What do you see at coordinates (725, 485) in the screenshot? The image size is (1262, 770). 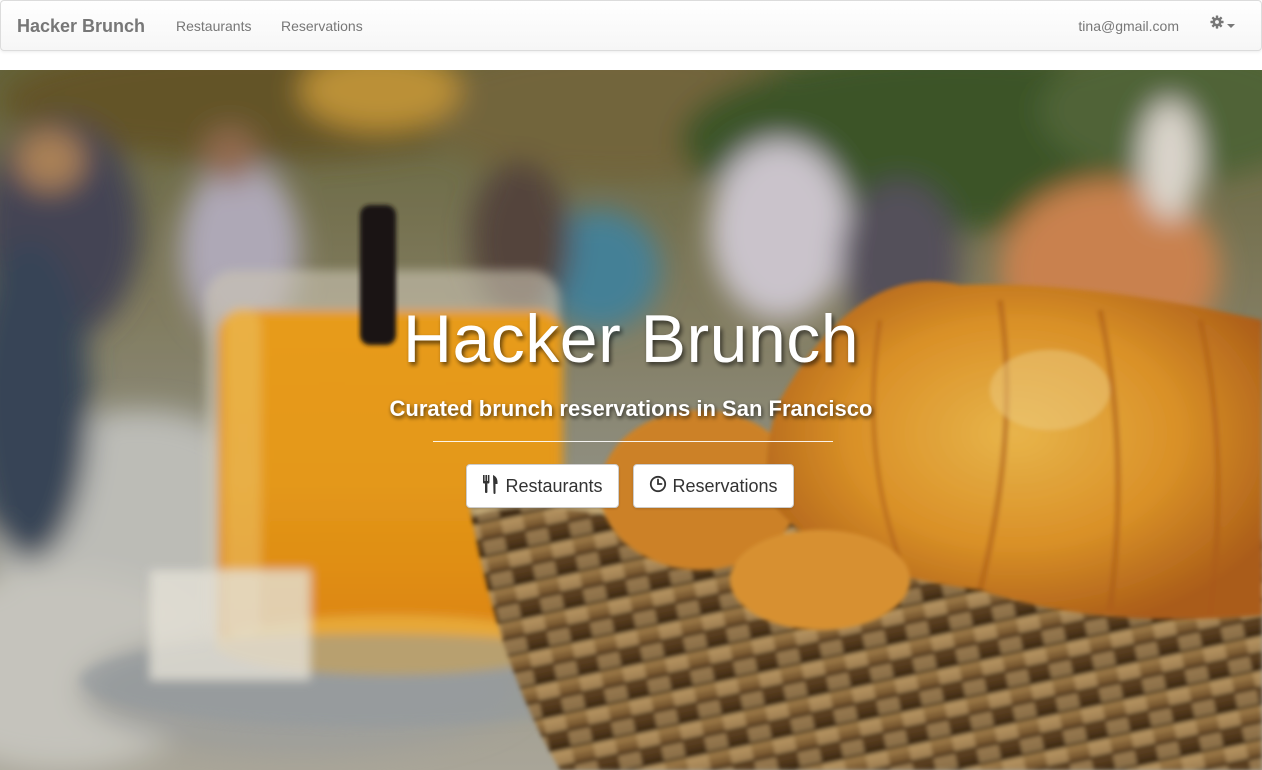 I see `reservations-button-label: Reservations` at bounding box center [725, 485].